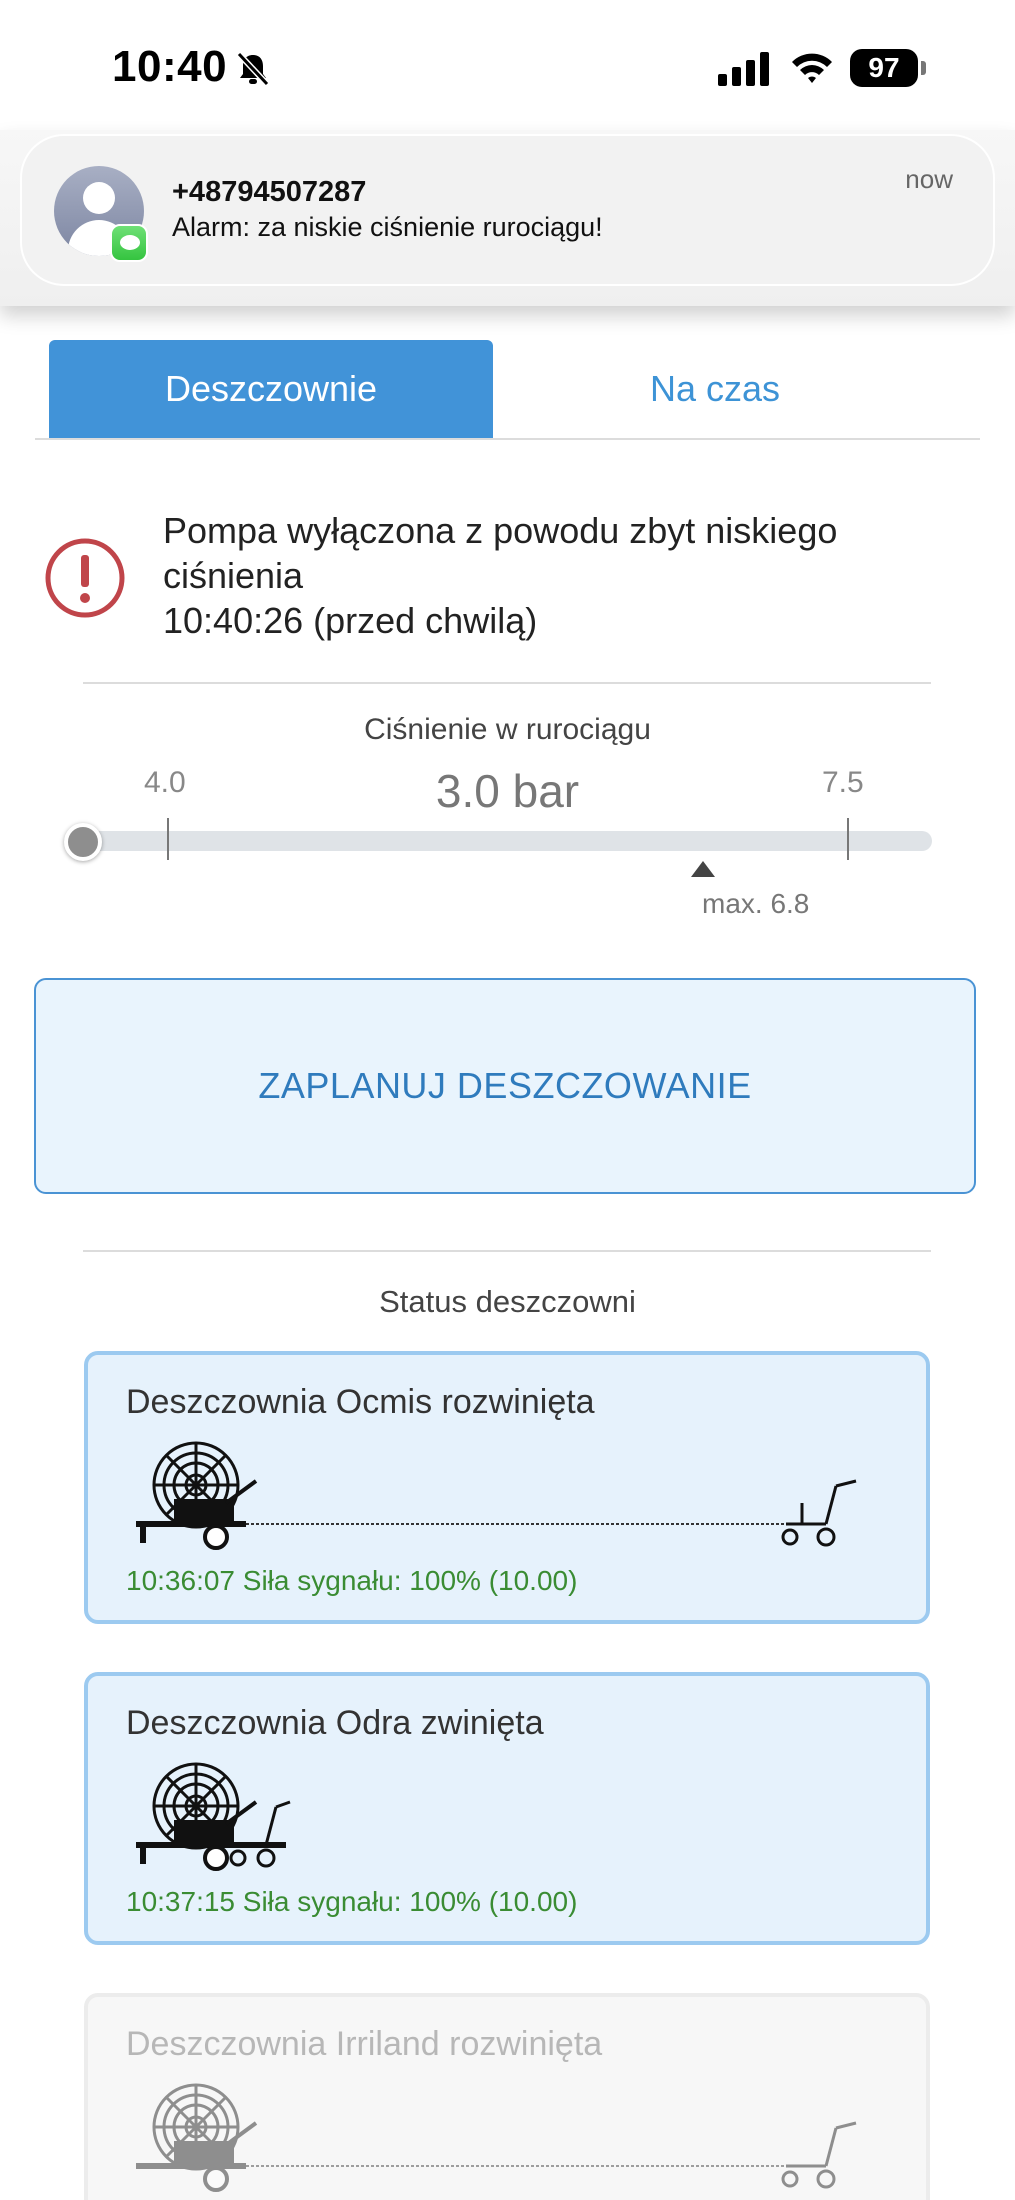 The height and width of the screenshot is (2200, 1015). I want to click on notification-message: Alarm: za niskie ciśnienie rurociągu!, so click(387, 227).